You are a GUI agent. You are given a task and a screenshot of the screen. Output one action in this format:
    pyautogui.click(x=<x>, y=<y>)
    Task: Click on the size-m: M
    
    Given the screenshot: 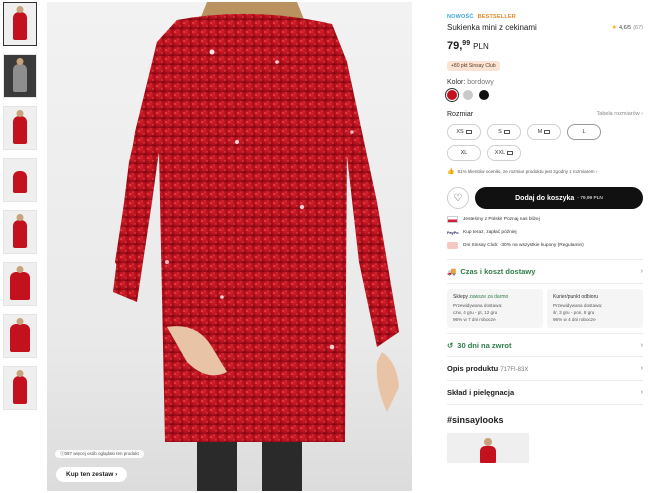 What is the action you would take?
    pyautogui.click(x=544, y=132)
    